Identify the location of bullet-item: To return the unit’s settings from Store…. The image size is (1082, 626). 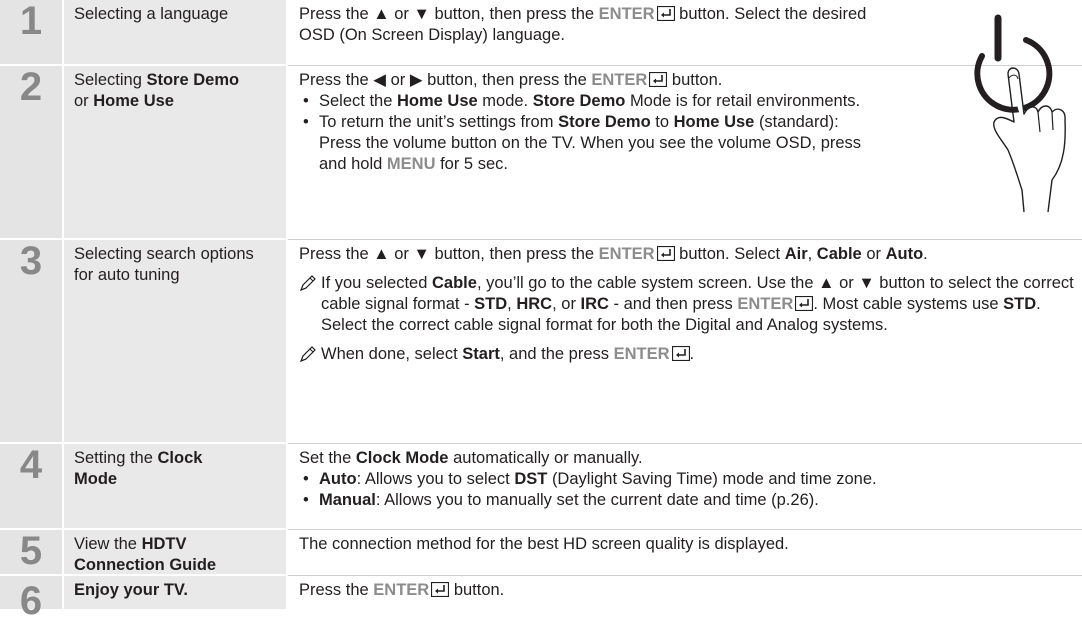
(589, 143).